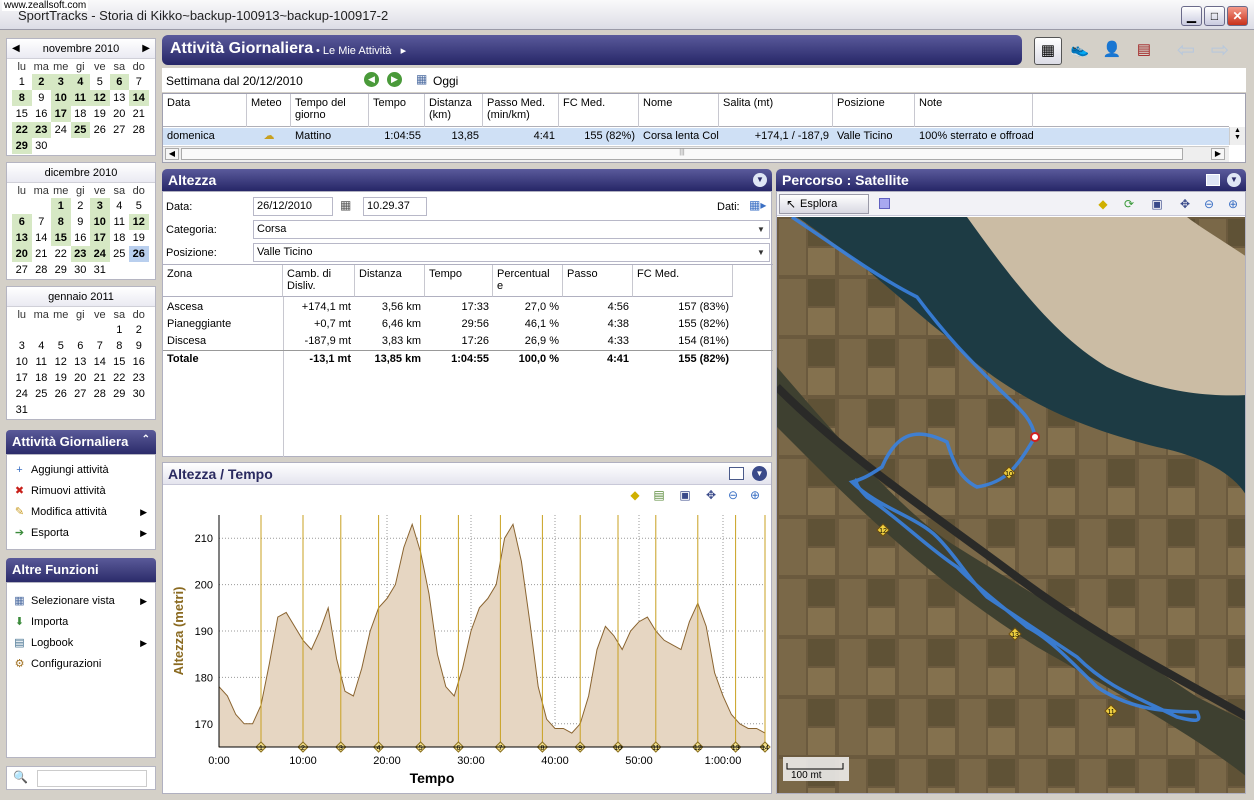 This screenshot has height=800, width=1254. I want to click on close-button: ✕, so click(1237, 16).